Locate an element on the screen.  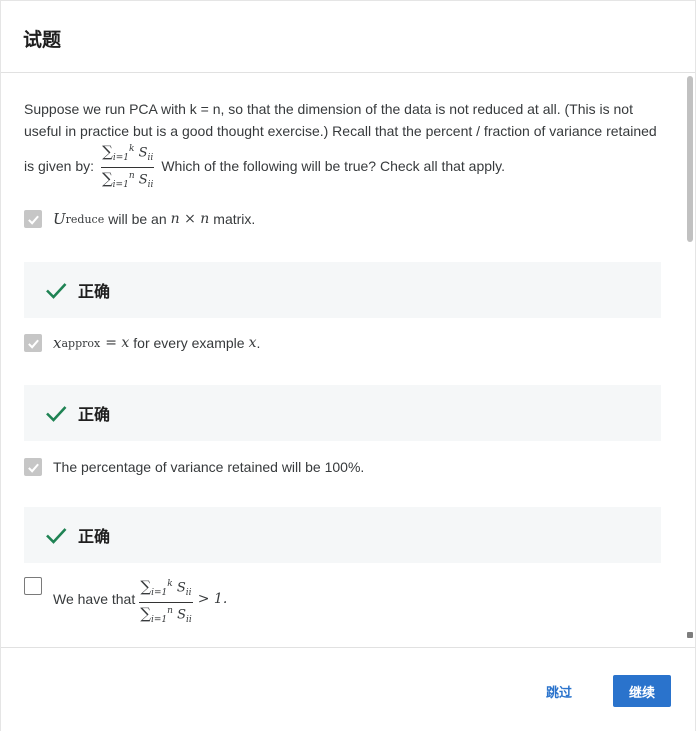
dialog-title: 试题 is located at coordinates (42, 40).